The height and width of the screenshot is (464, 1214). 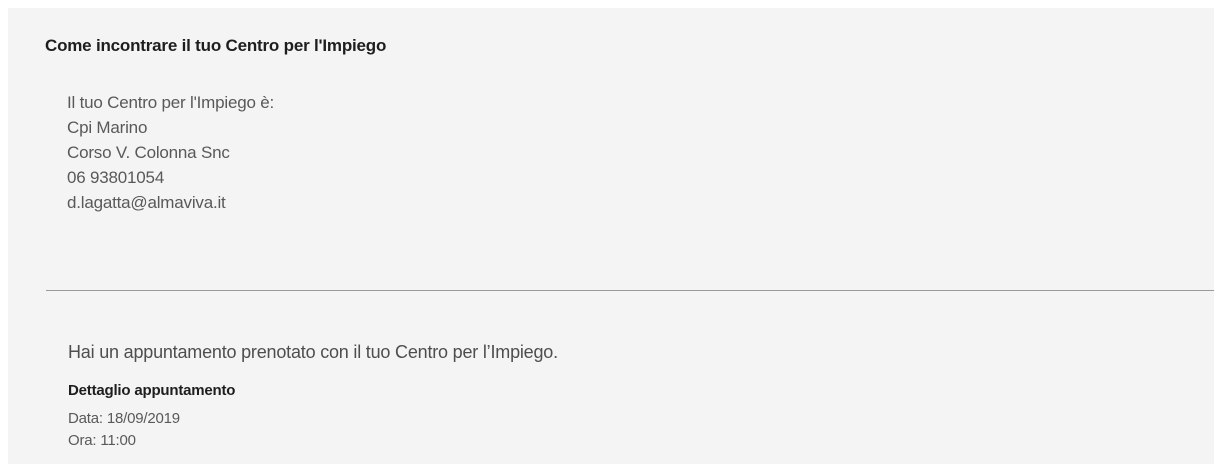 I want to click on cpi-phone: 06 93801054, so click(x=116, y=177).